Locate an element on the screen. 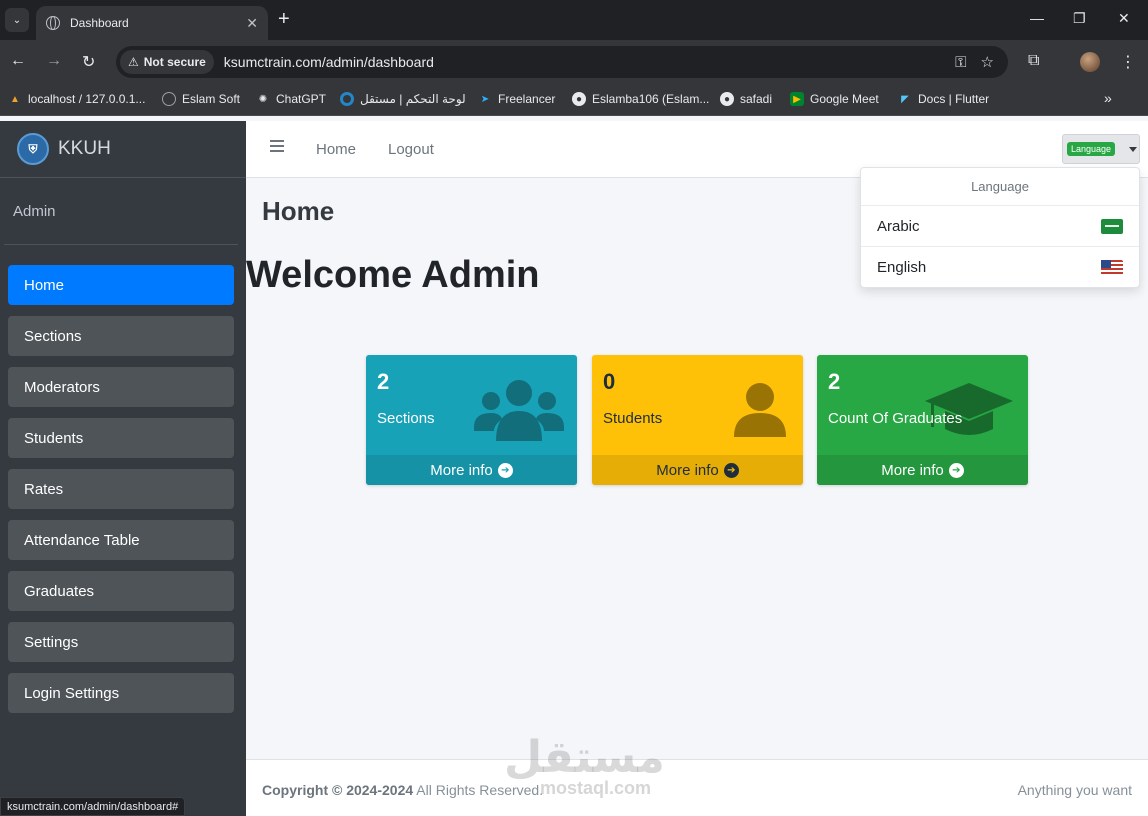 The width and height of the screenshot is (1148, 816). menu-dots-icon: ⋮ is located at coordinates (1128, 62).